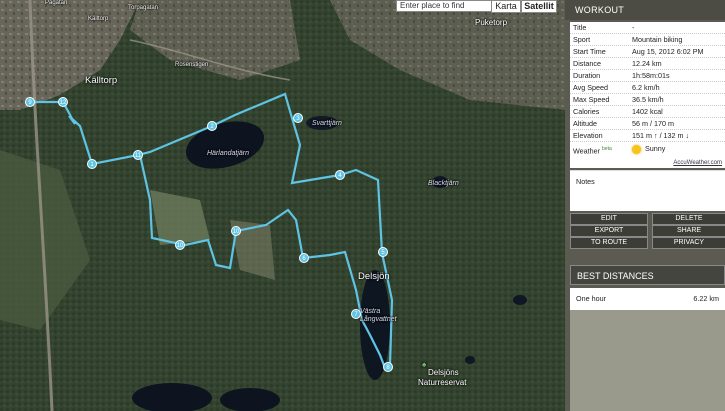  Describe the element at coordinates (63, 102) in the screenshot. I see `route-marker-12-1: 12` at that location.